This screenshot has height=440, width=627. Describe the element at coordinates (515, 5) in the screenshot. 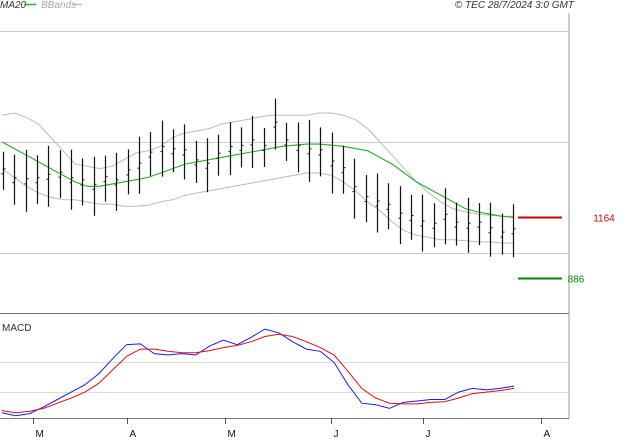

I see `copyright-text: © TEC 28/7/2024 3:0 GMT` at that location.